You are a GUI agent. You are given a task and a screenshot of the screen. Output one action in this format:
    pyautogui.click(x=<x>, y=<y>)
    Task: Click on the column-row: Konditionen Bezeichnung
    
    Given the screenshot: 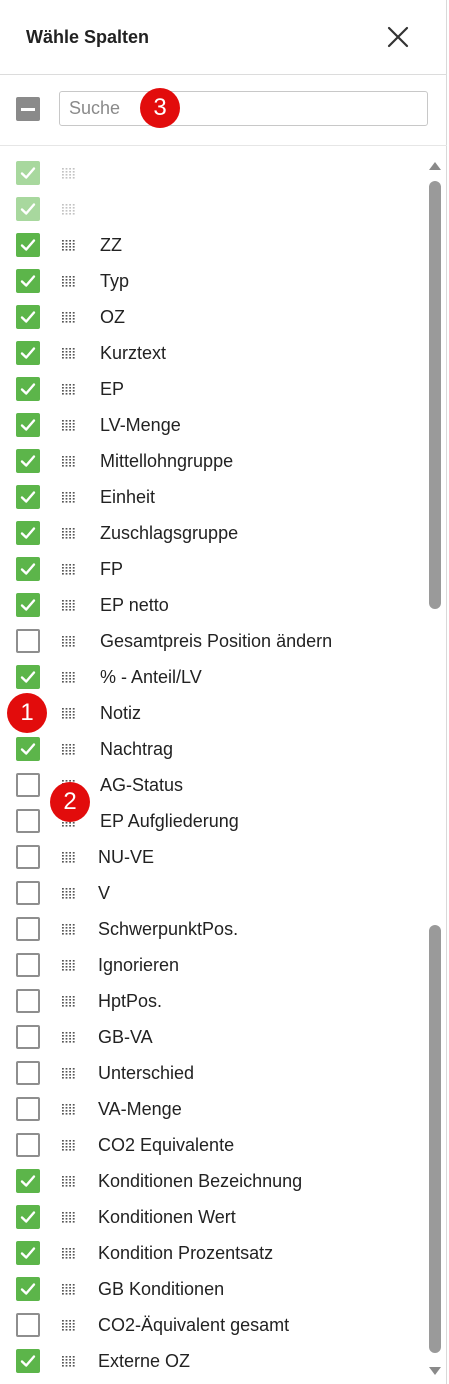 What is the action you would take?
    pyautogui.click(x=212, y=1181)
    